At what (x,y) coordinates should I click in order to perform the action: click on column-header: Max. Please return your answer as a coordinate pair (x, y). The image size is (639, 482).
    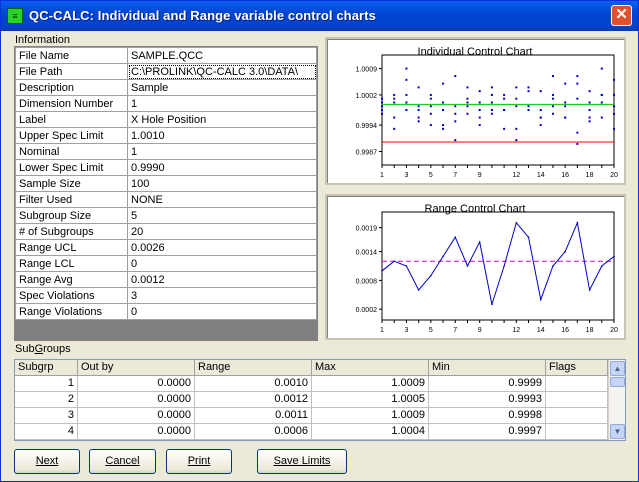
    Looking at the image, I should click on (370, 368).